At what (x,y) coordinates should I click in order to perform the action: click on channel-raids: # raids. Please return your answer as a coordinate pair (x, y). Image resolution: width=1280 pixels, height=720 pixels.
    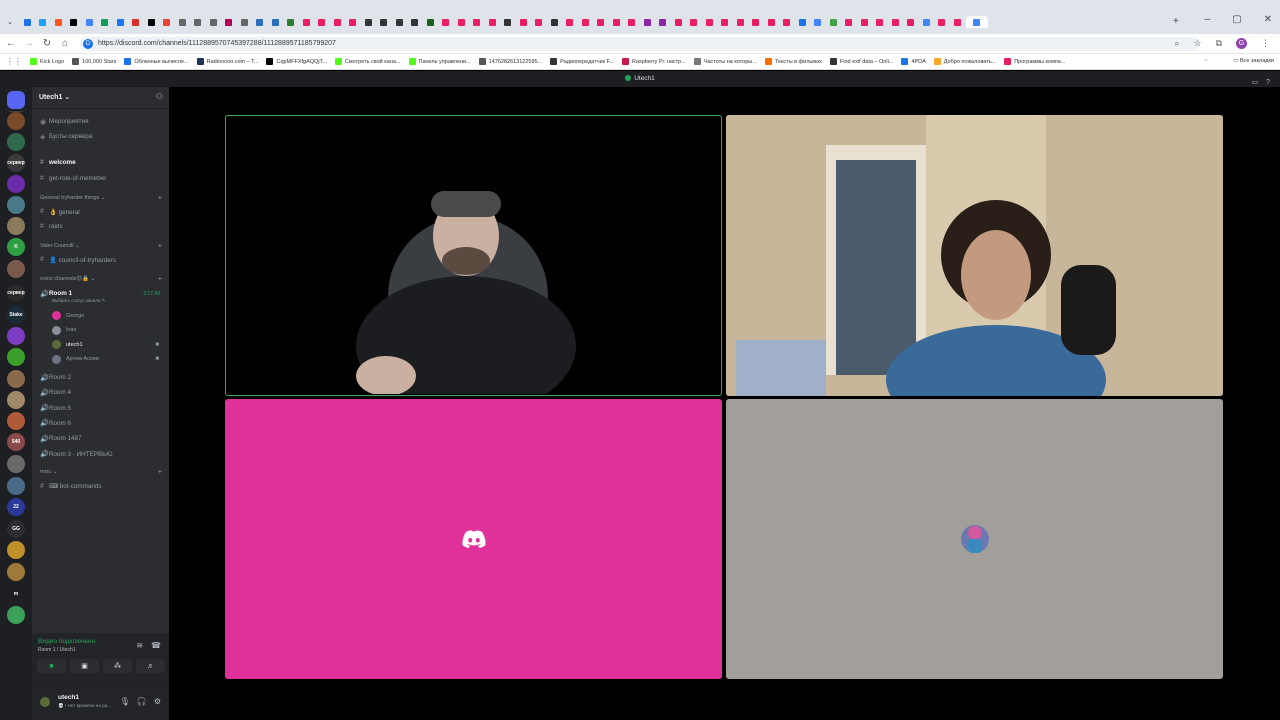
    Looking at the image, I should click on (101, 226).